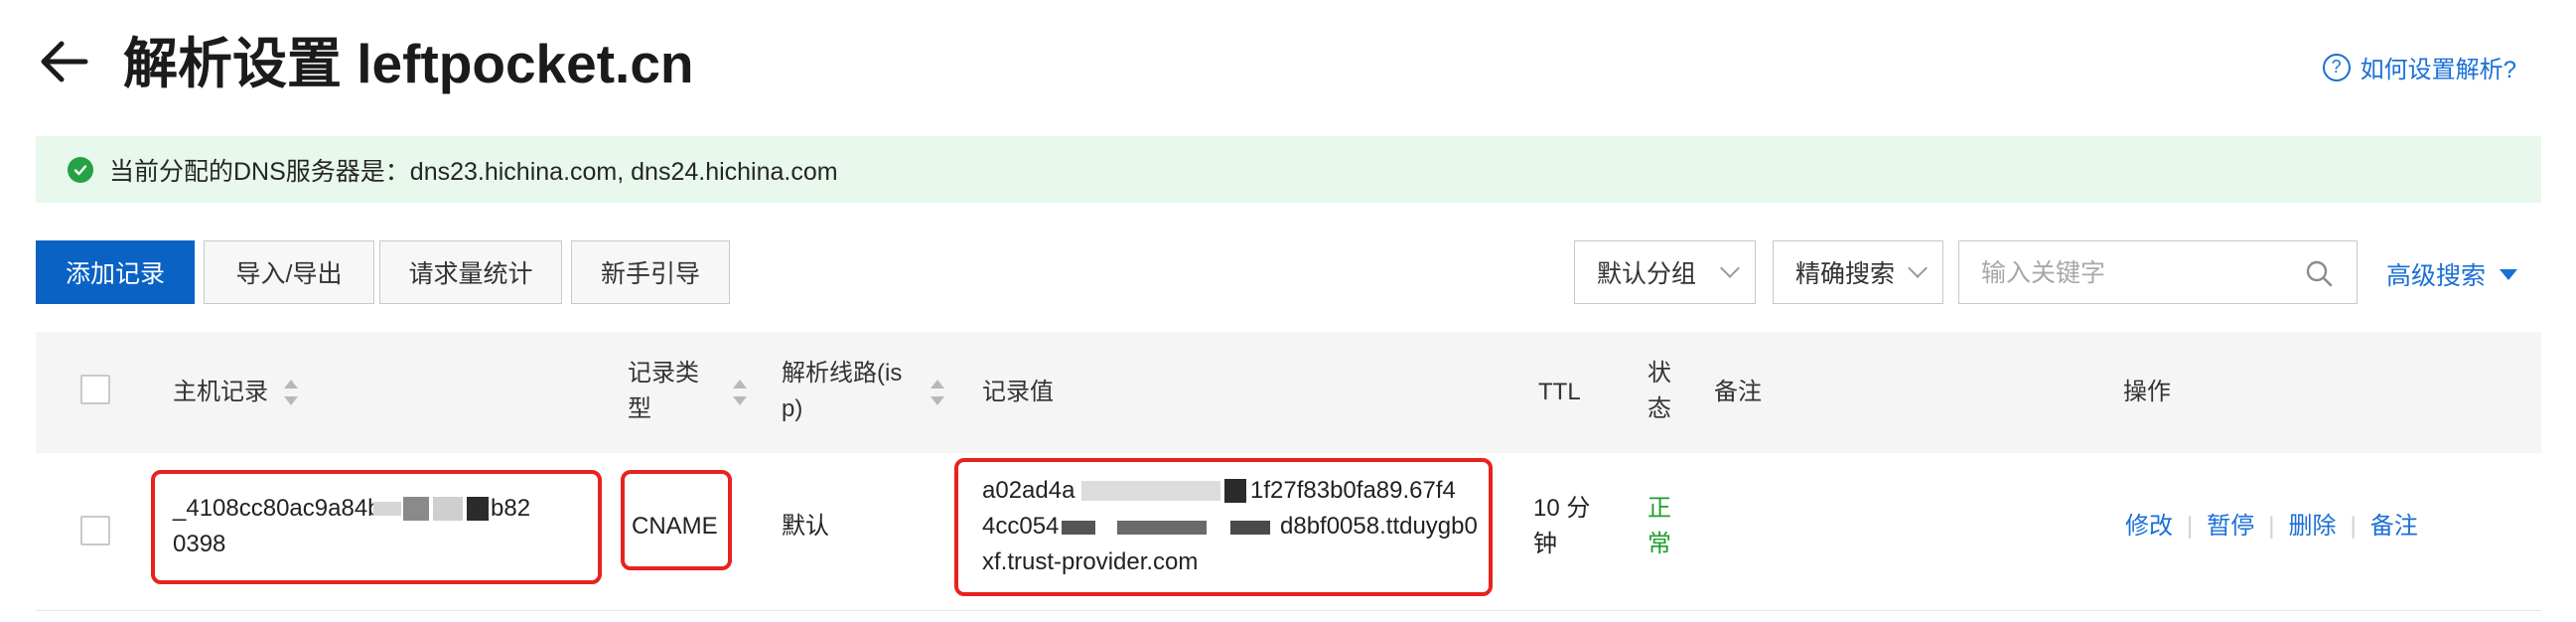  I want to click on advanced-search-label: 高级搜索, so click(2436, 276).